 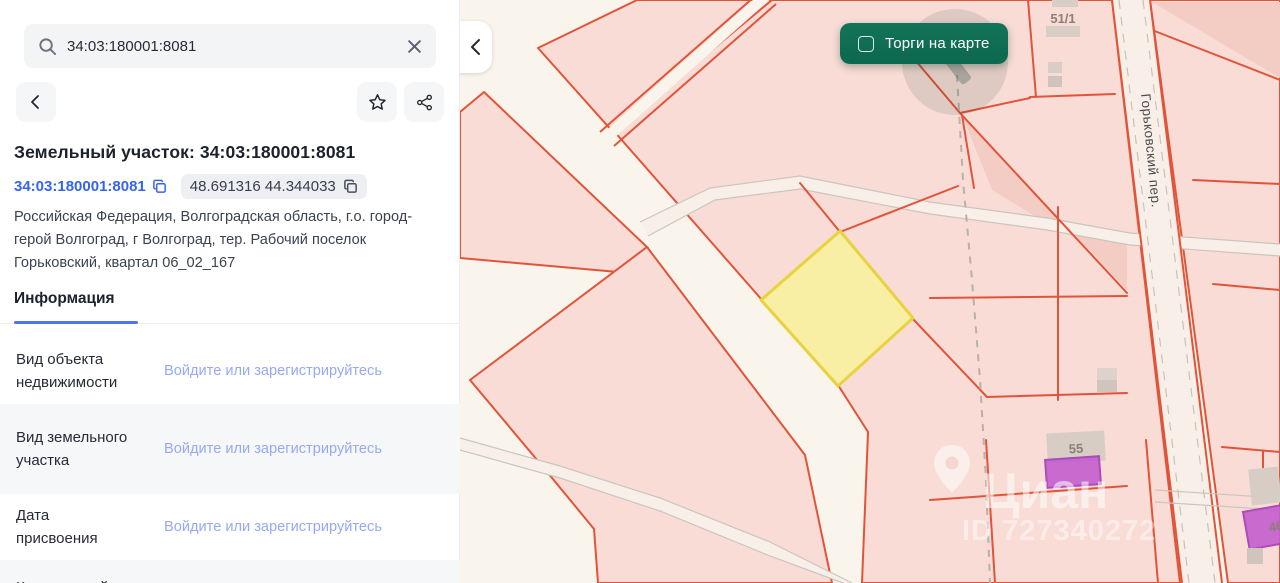 I want to click on tab-bar: Информация, so click(x=230, y=305).